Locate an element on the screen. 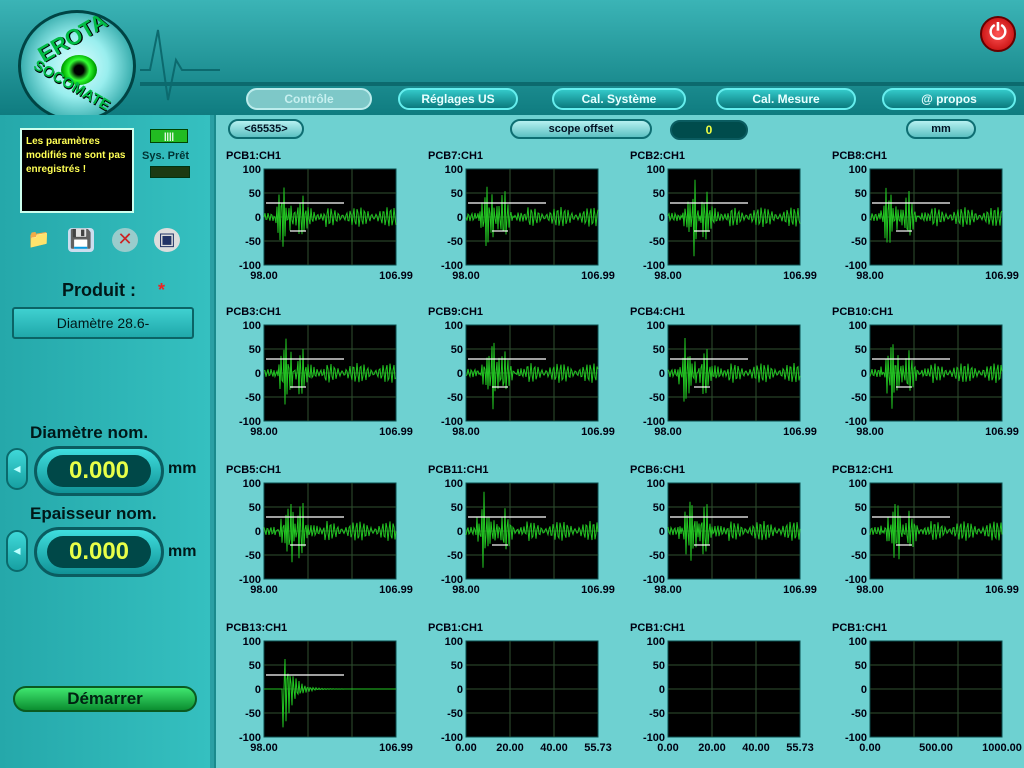 This screenshot has height=768, width=1024. tab-cal-systeme: Cal. Système is located at coordinates (619, 99).